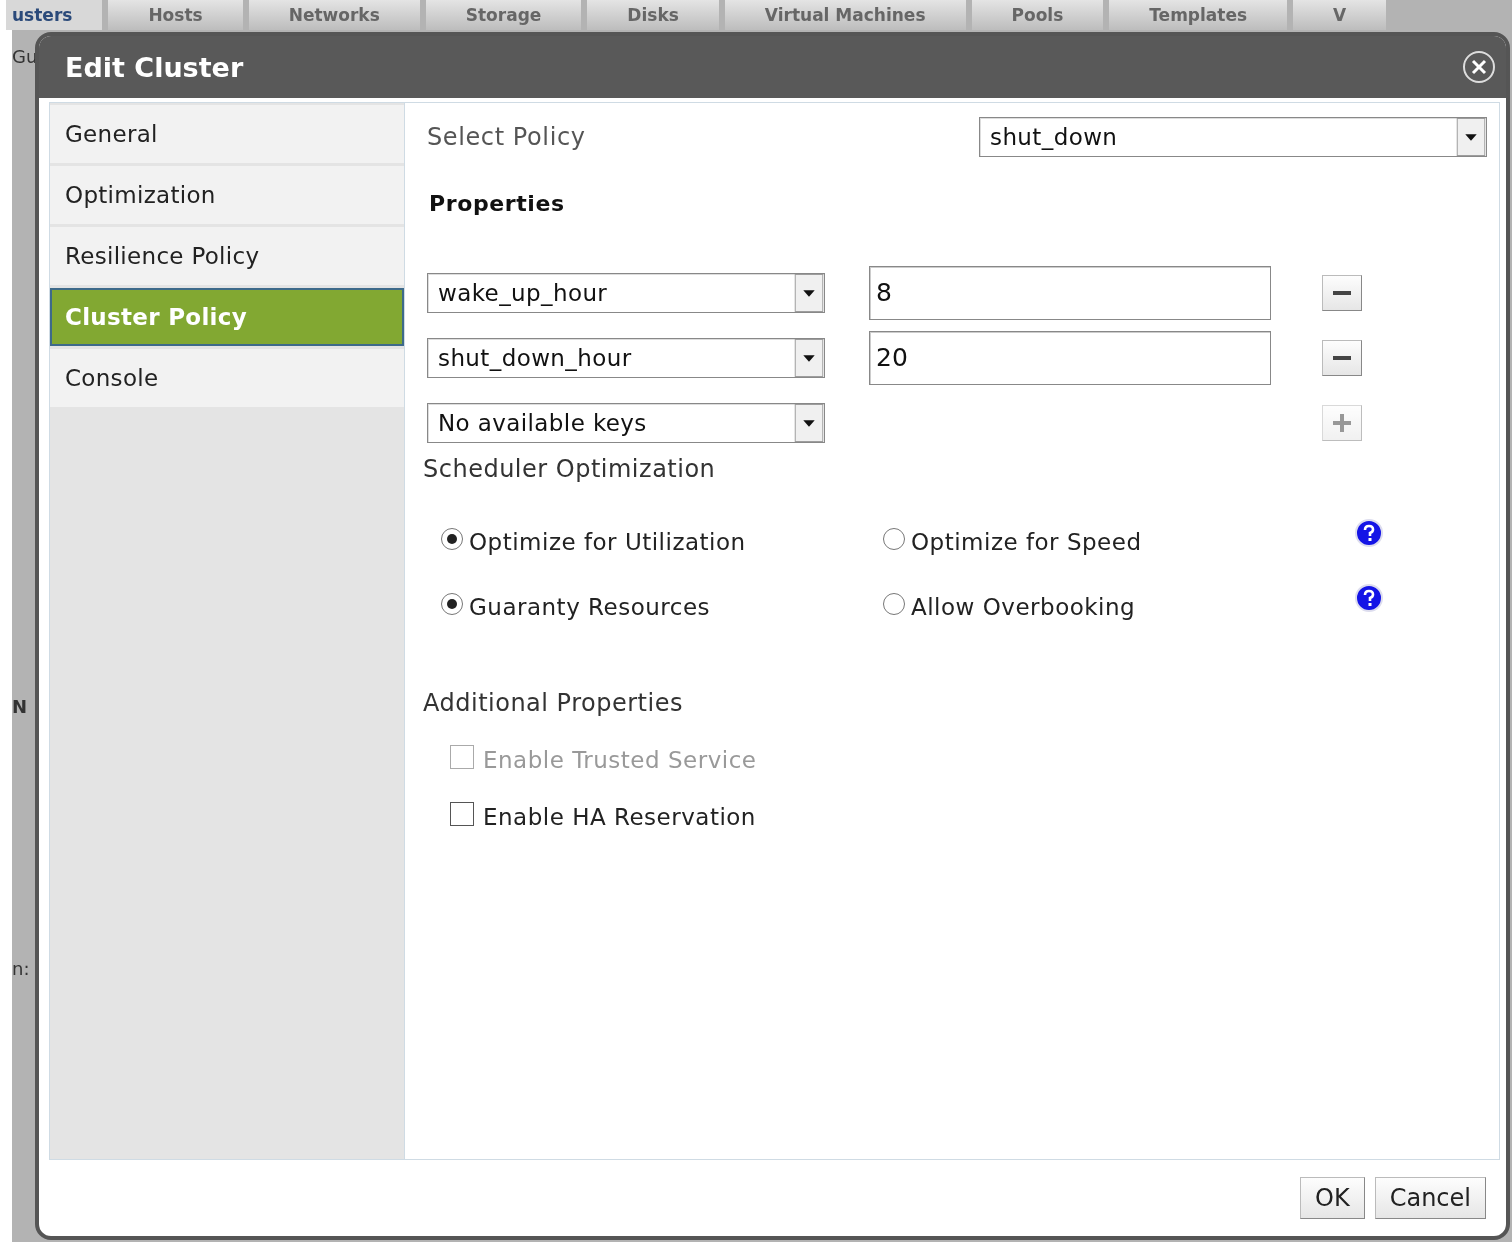 This screenshot has height=1242, width=1512. I want to click on key-select: wake_up_hour, so click(626, 292).